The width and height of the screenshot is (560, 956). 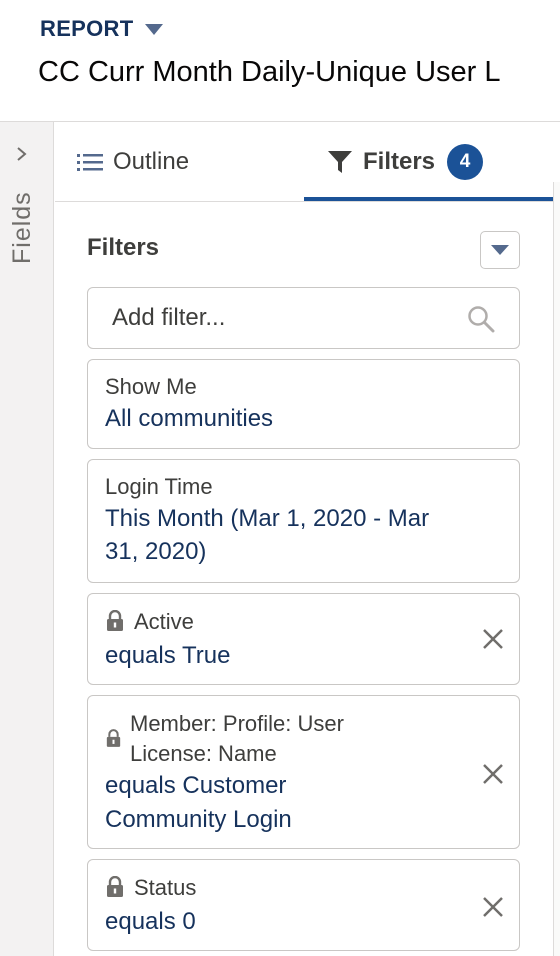 I want to click on report-canvas-edge, so click(x=556, y=569).